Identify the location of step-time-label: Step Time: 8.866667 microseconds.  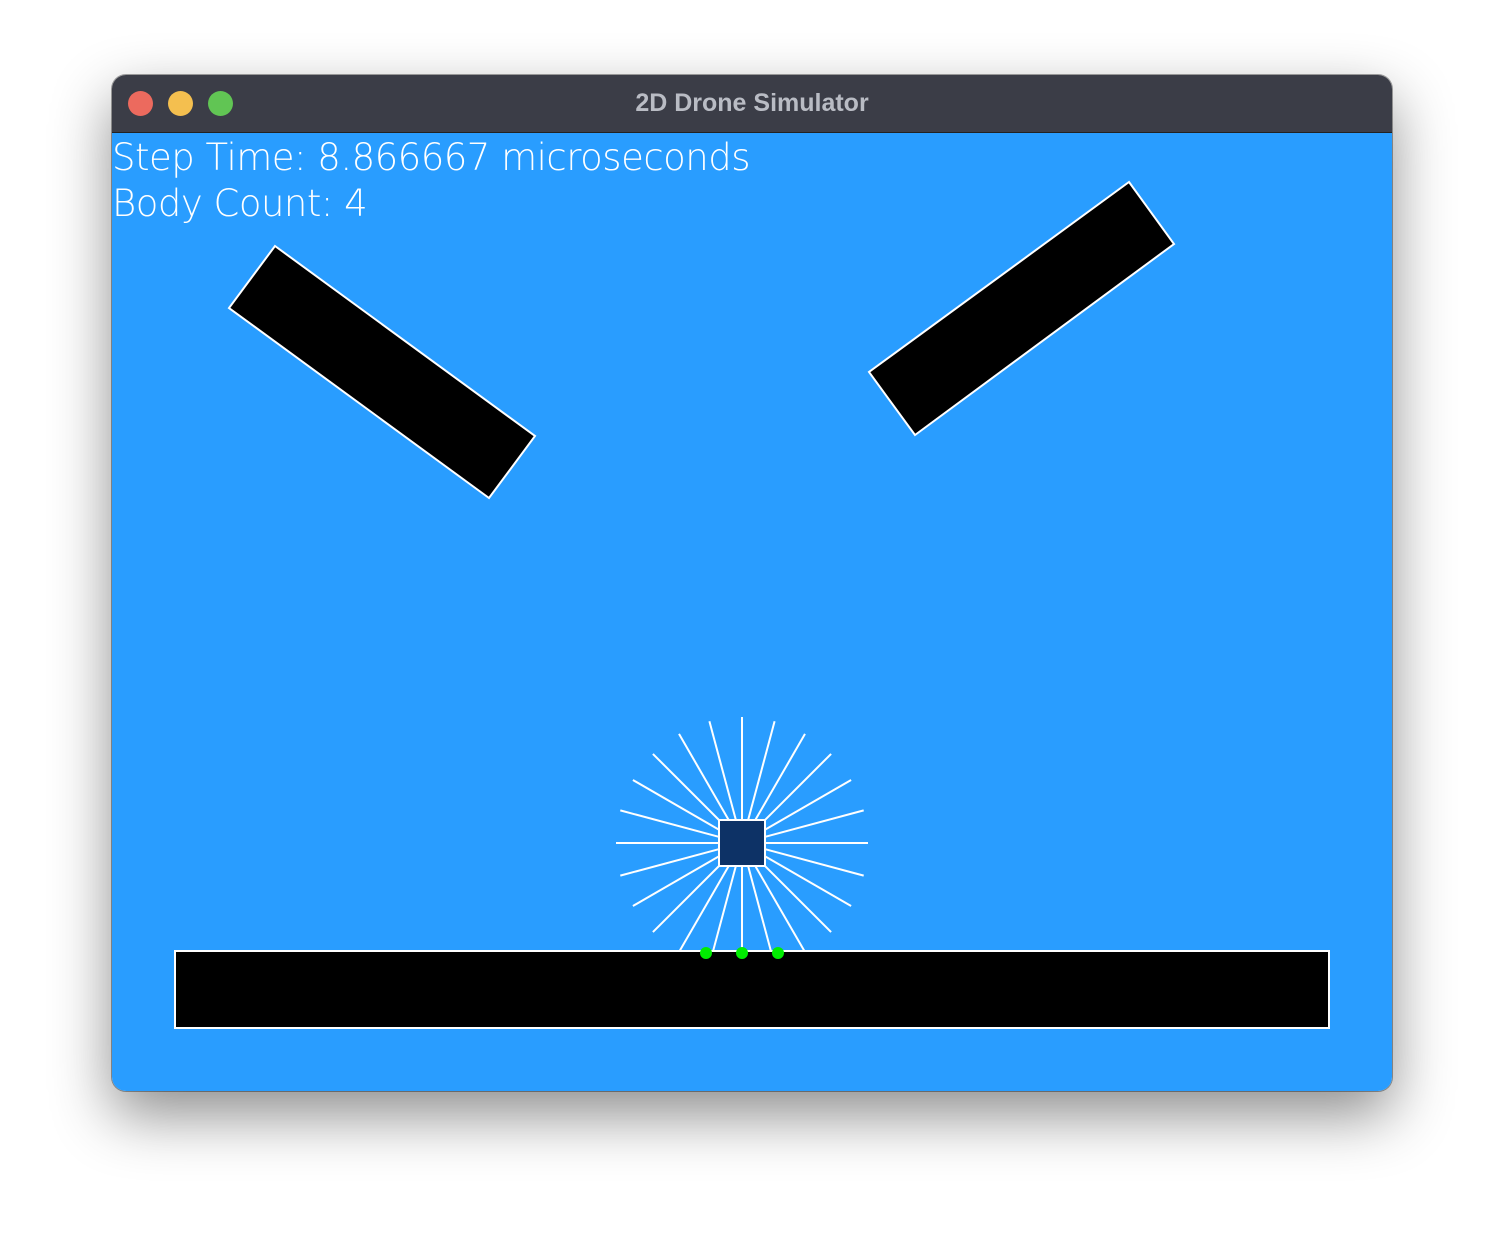
(431, 157).